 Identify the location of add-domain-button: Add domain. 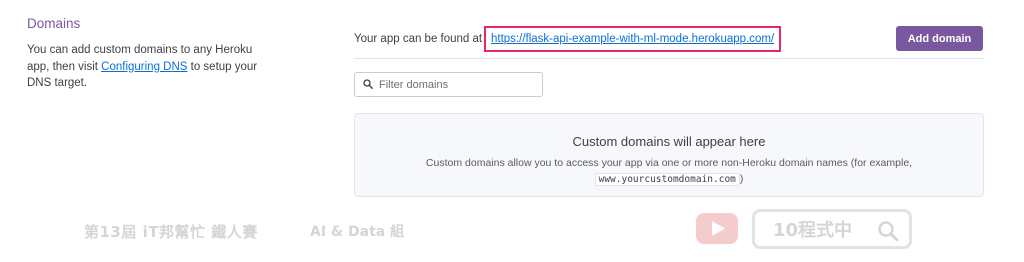
(939, 38).